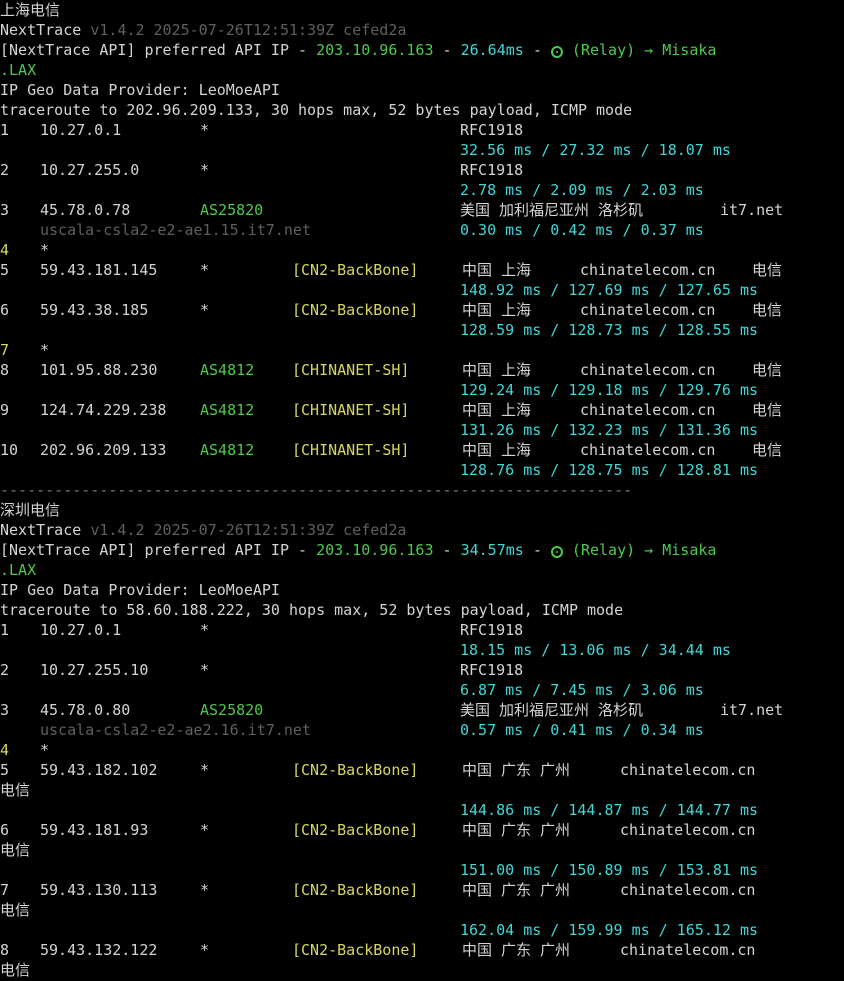  What do you see at coordinates (94, 670) in the screenshot?
I see `hop-ip: 10.27.255.10` at bounding box center [94, 670].